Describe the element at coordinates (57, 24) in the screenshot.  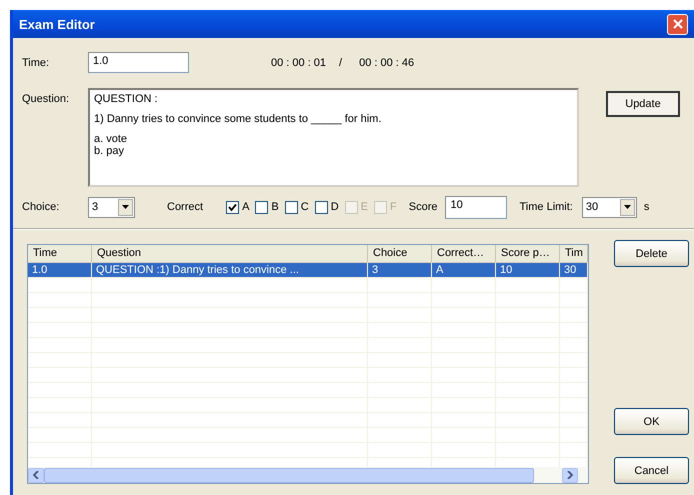
I see `window-title: Exam Editor` at that location.